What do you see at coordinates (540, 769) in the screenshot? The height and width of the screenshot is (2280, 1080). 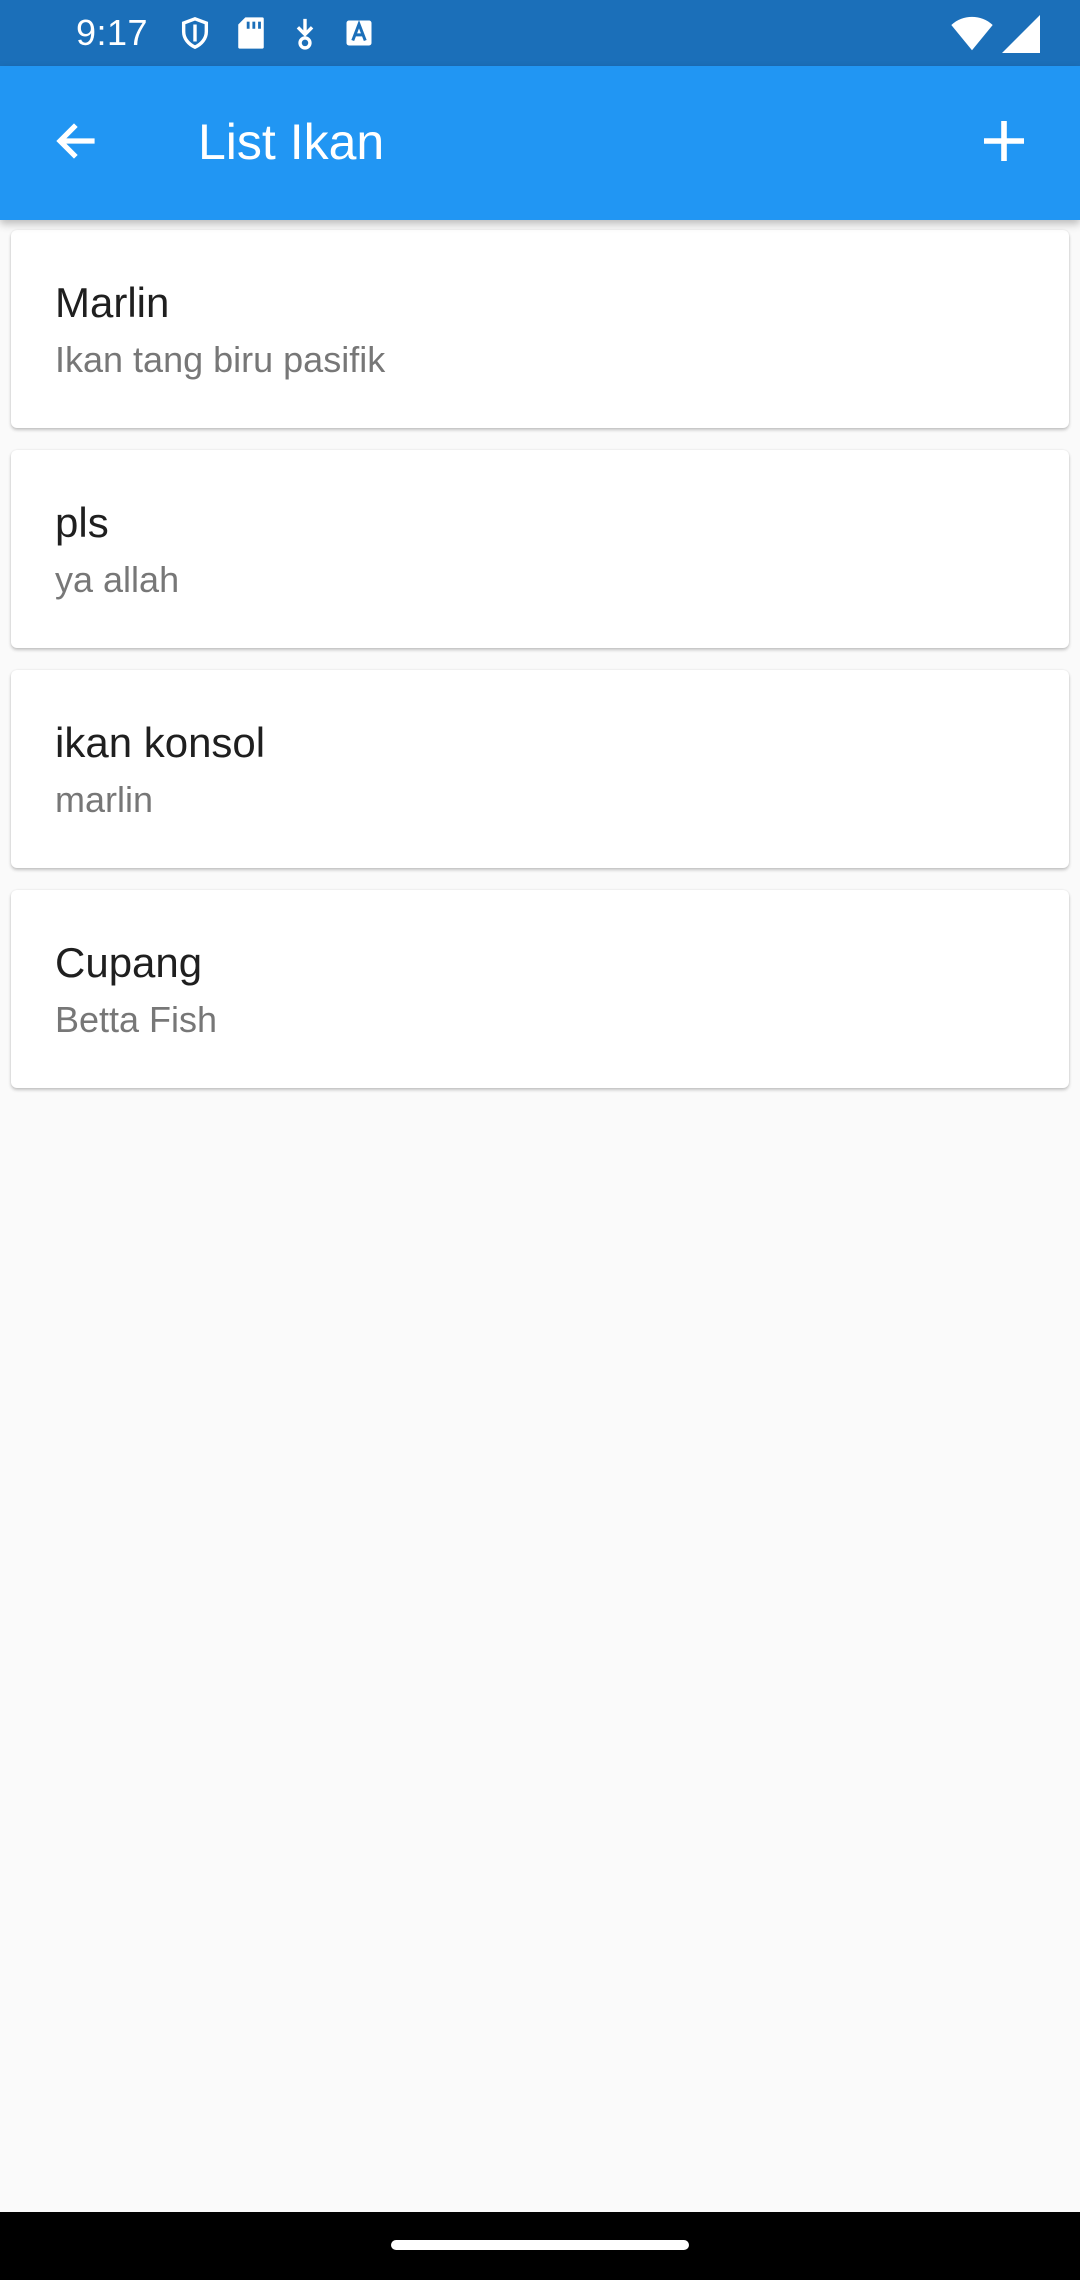 I see `list-item-ikan-konsol: ikan konsol marlin` at bounding box center [540, 769].